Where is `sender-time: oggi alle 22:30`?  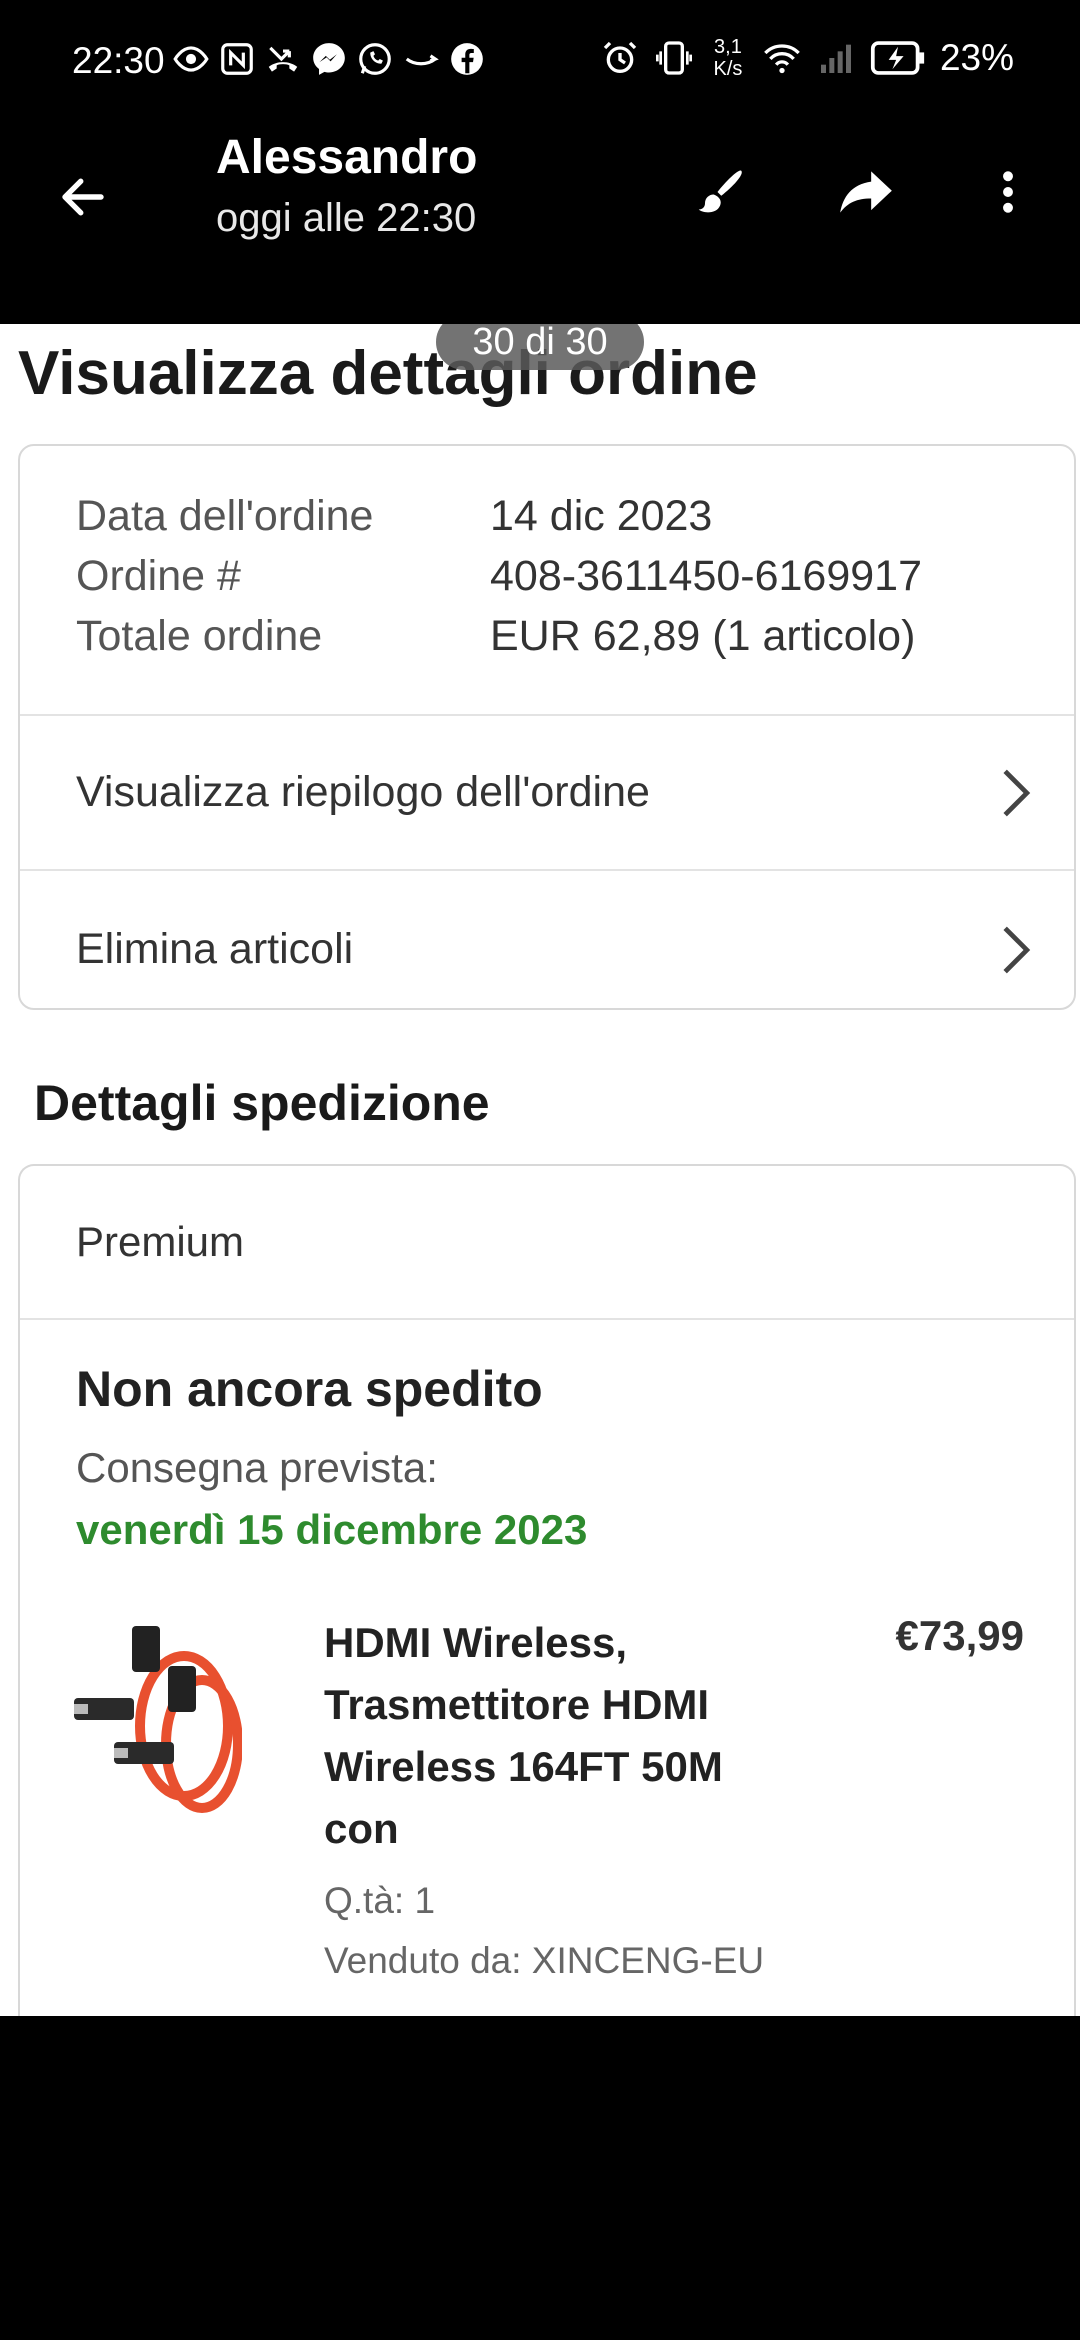
sender-time: oggi alle 22:30 is located at coordinates (346, 218).